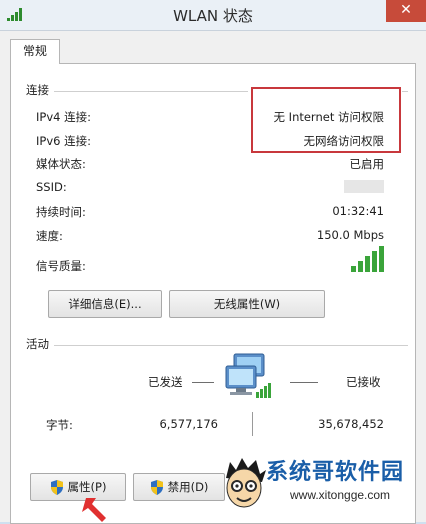 The height and width of the screenshot is (524, 426). Describe the element at coordinates (364, 186) in the screenshot. I see `ssid-value-redacted` at that location.